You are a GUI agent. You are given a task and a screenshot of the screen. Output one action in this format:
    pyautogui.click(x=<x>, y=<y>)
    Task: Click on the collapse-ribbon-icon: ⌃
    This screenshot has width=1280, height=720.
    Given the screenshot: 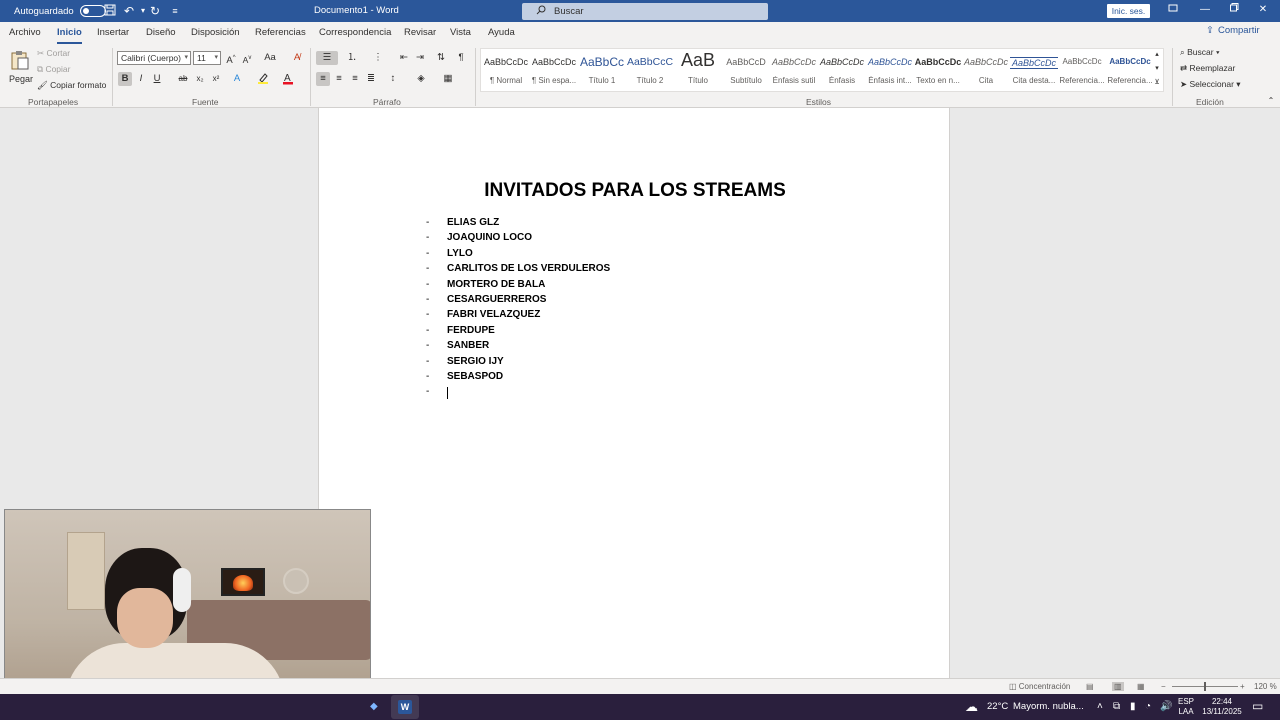 What is the action you would take?
    pyautogui.click(x=1271, y=101)
    